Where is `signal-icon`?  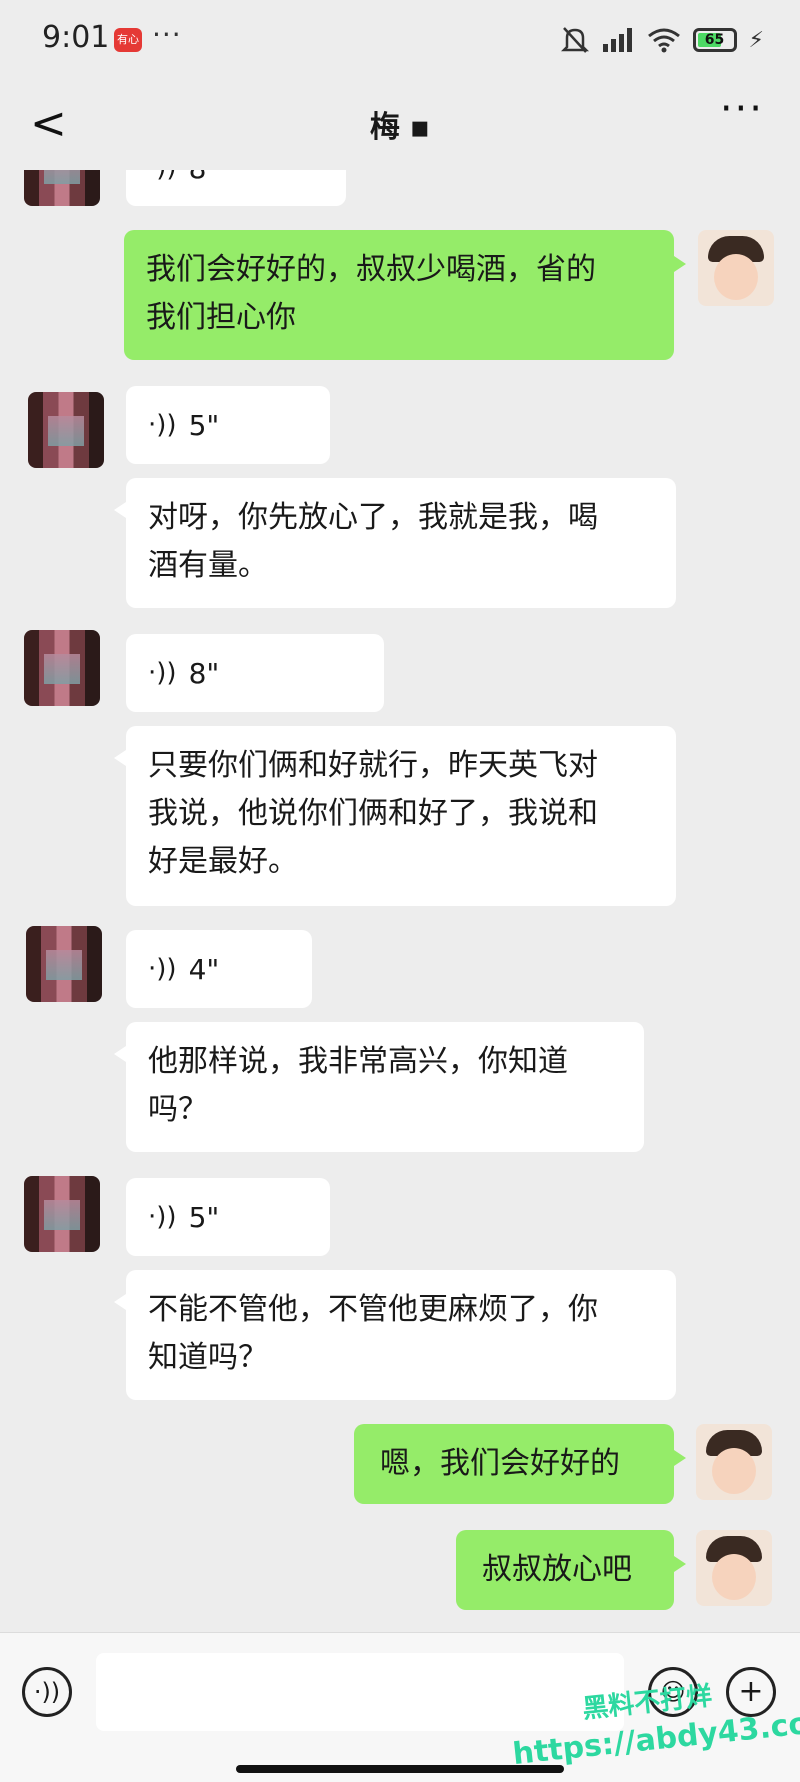
signal-icon is located at coordinates (617, 40).